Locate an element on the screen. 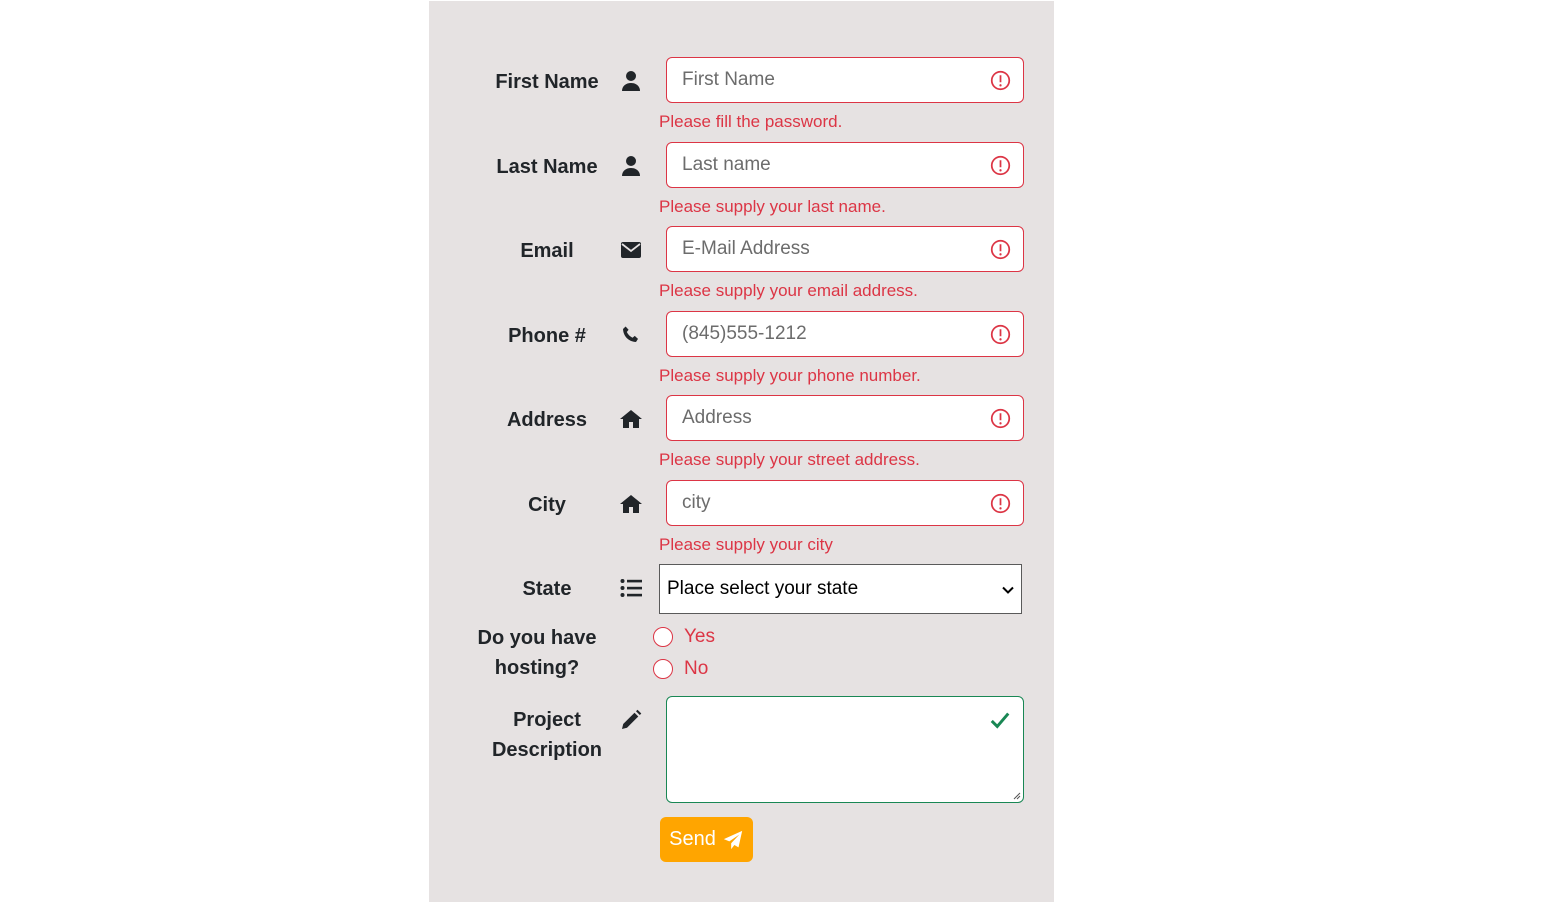 This screenshot has width=1555, height=913. state-select-value: Place select your state is located at coordinates (763, 588).